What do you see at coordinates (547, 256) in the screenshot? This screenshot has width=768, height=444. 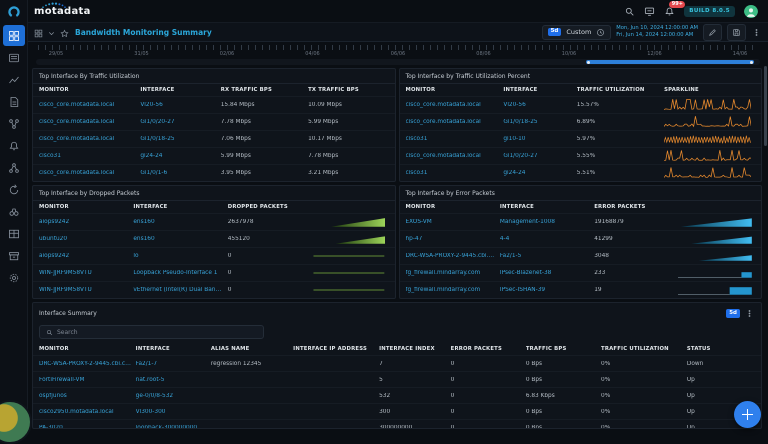 I see `interface-link: Fa2/1-5` at bounding box center [547, 256].